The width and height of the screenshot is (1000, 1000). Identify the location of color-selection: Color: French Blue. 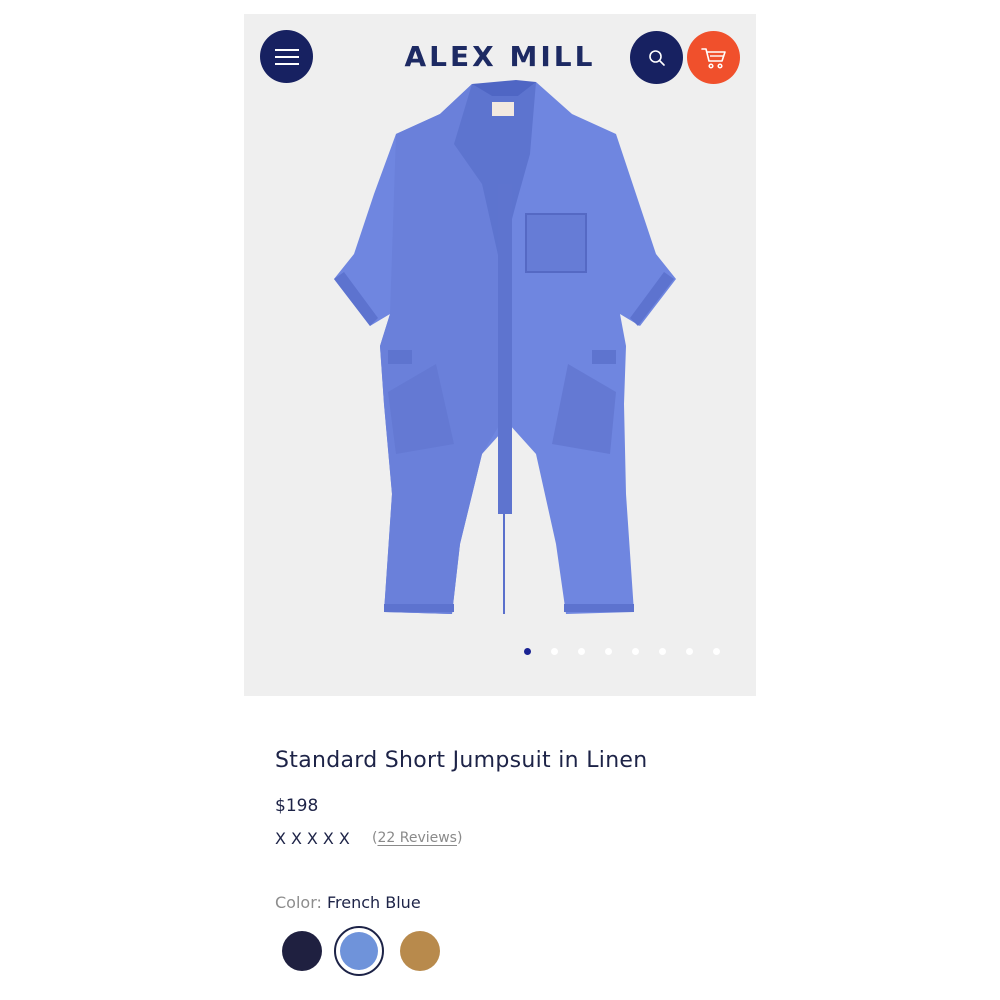
(348, 902).